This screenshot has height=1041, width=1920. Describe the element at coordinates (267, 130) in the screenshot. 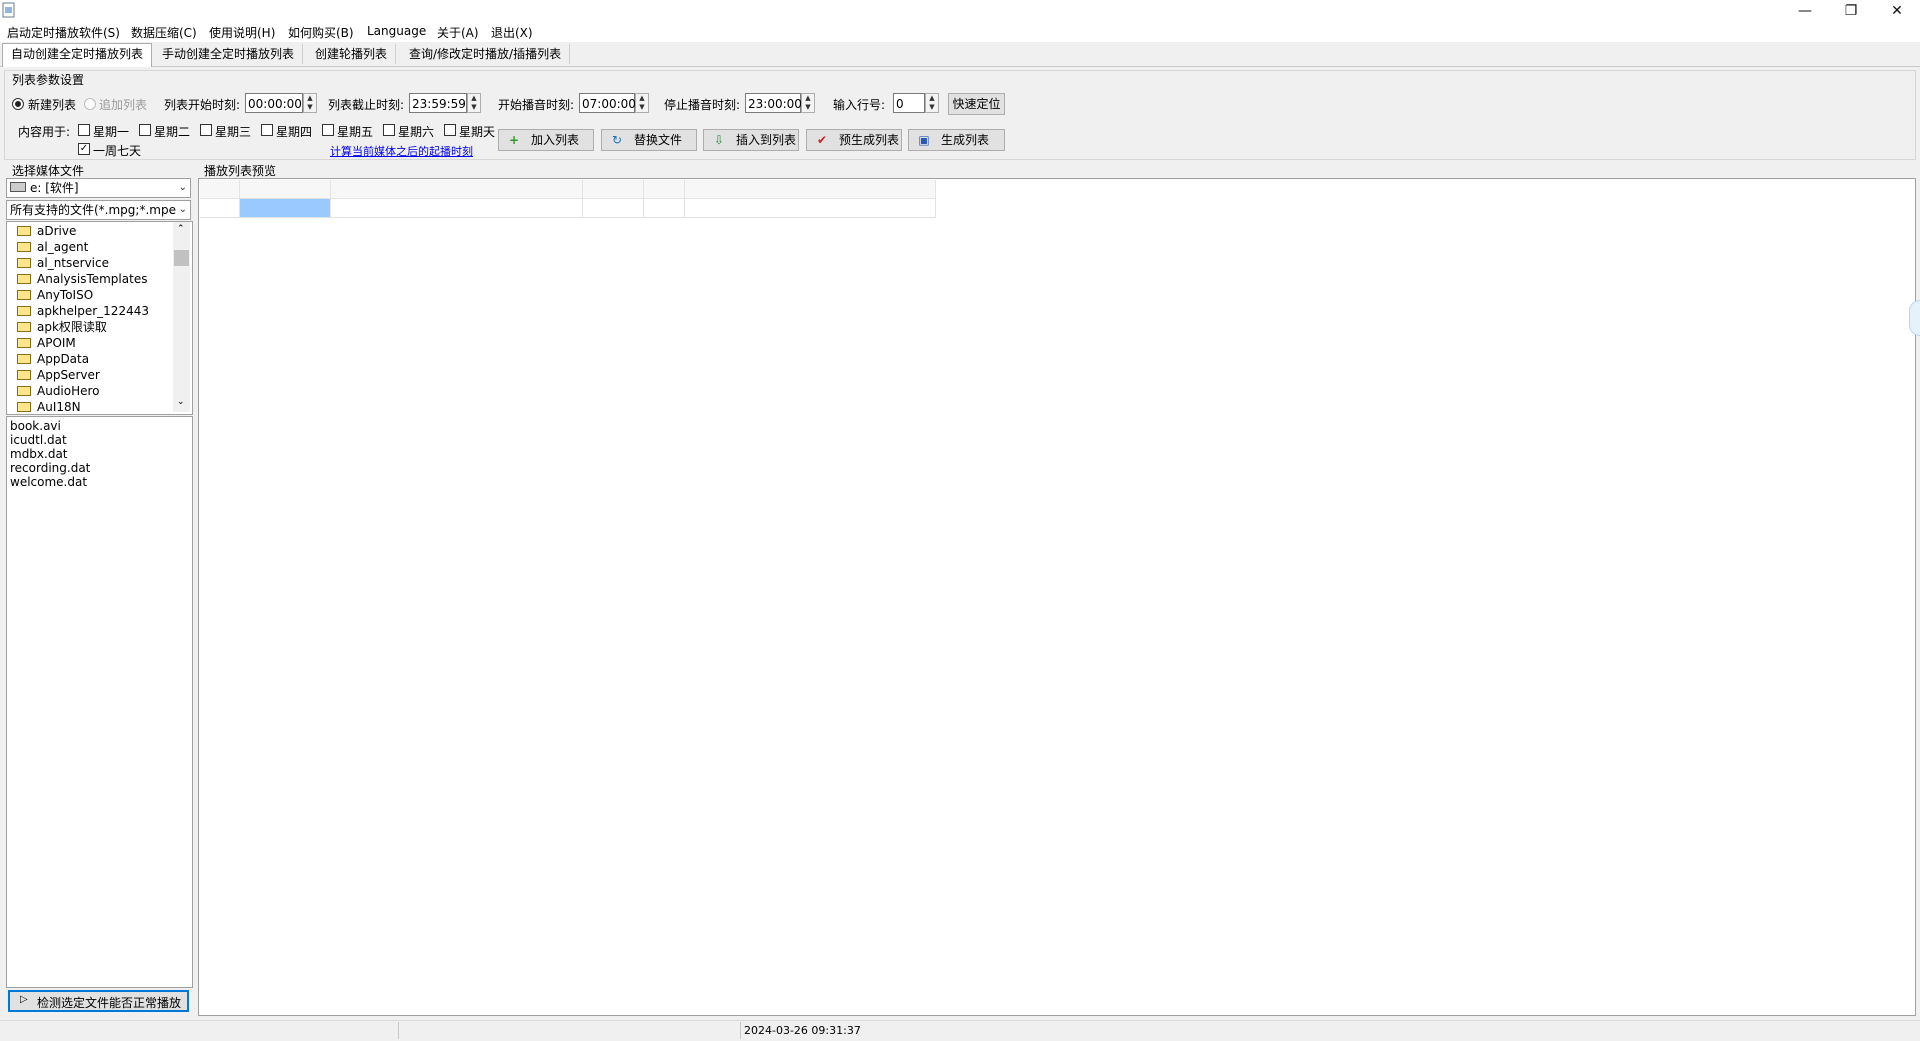

I see `checkbox-thursday` at that location.